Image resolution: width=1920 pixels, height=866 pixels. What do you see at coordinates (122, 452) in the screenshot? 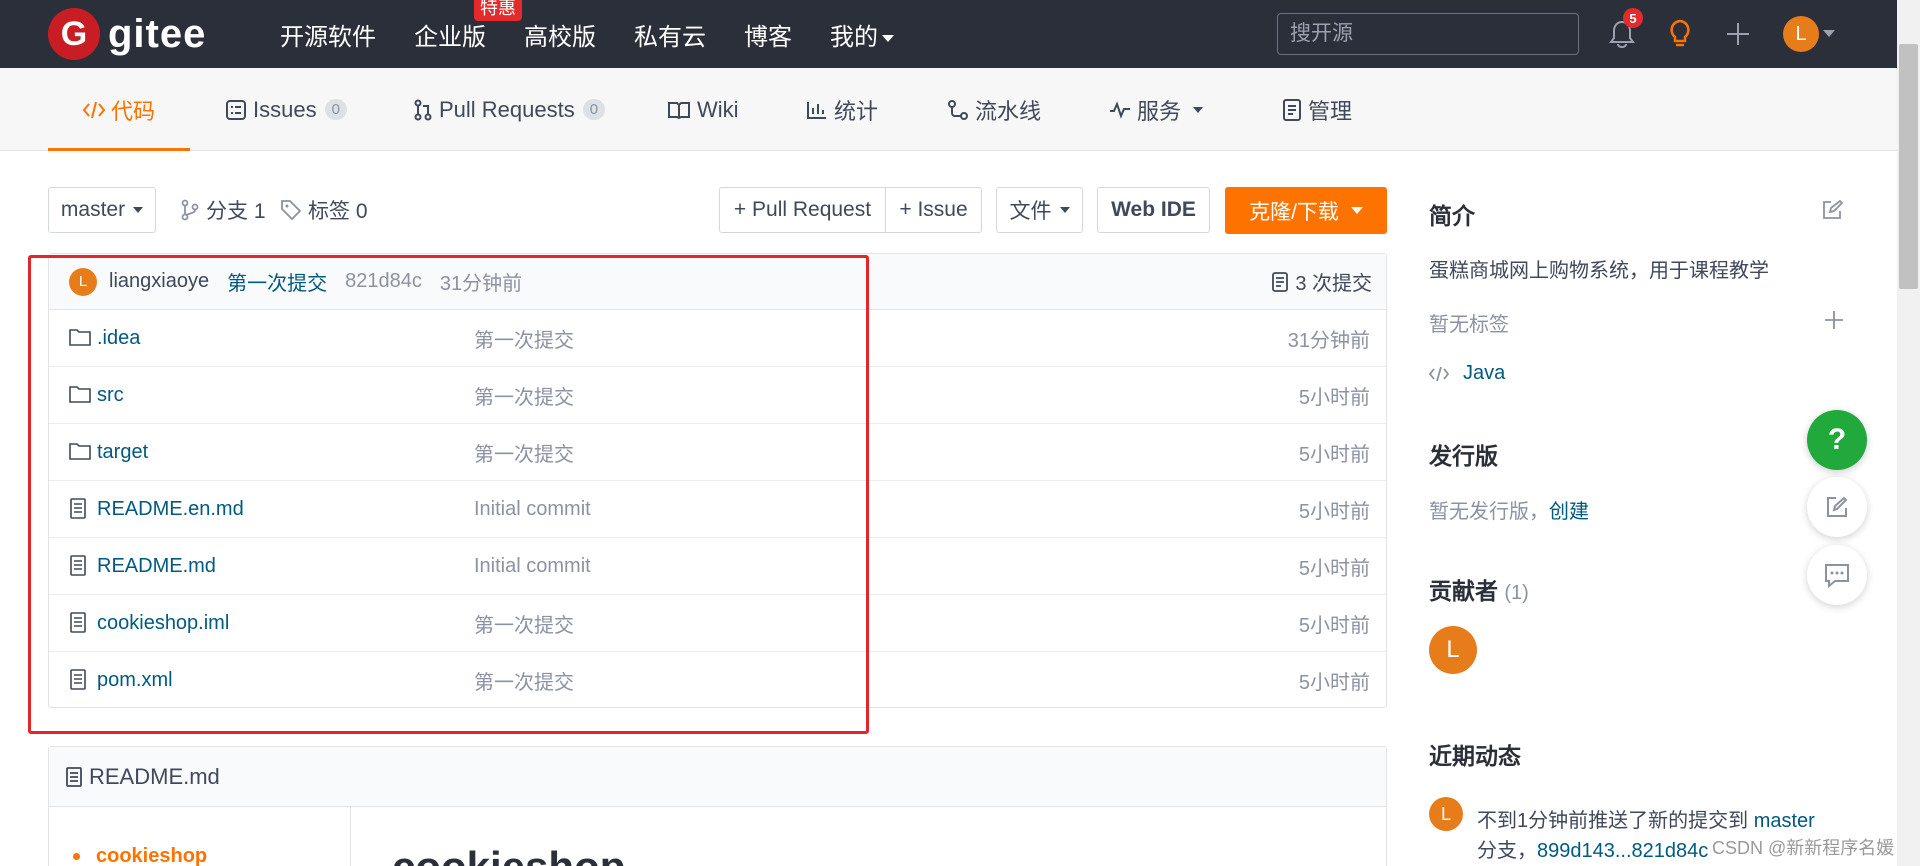
I see `file-name: target` at bounding box center [122, 452].